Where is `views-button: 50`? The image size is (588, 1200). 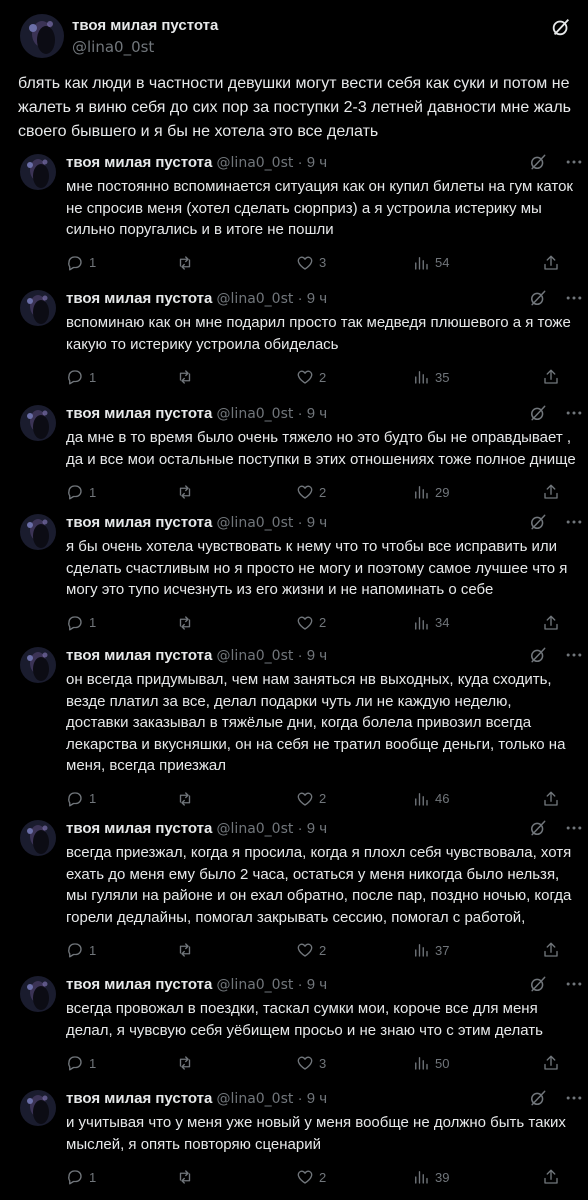
views-button: 50 is located at coordinates (430, 1063).